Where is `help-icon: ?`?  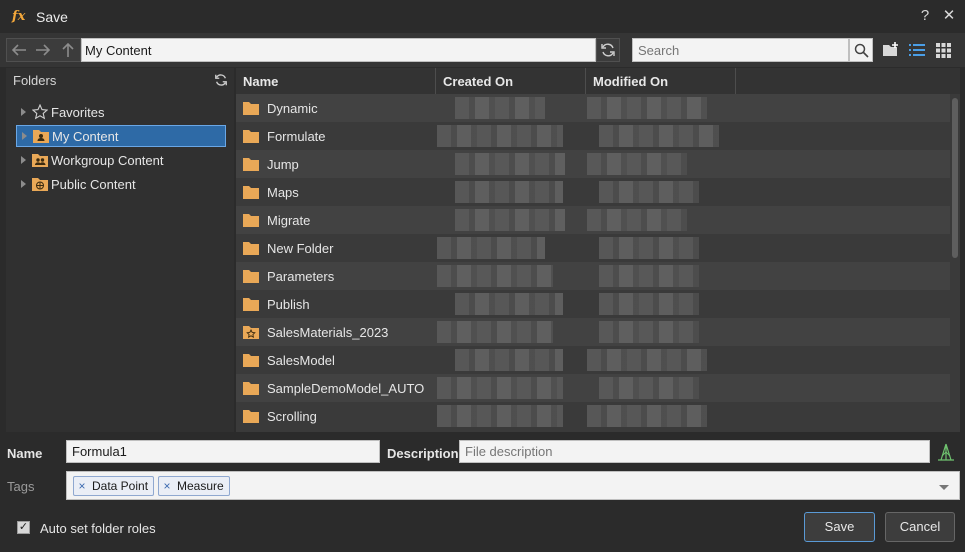
help-icon: ? is located at coordinates (925, 16).